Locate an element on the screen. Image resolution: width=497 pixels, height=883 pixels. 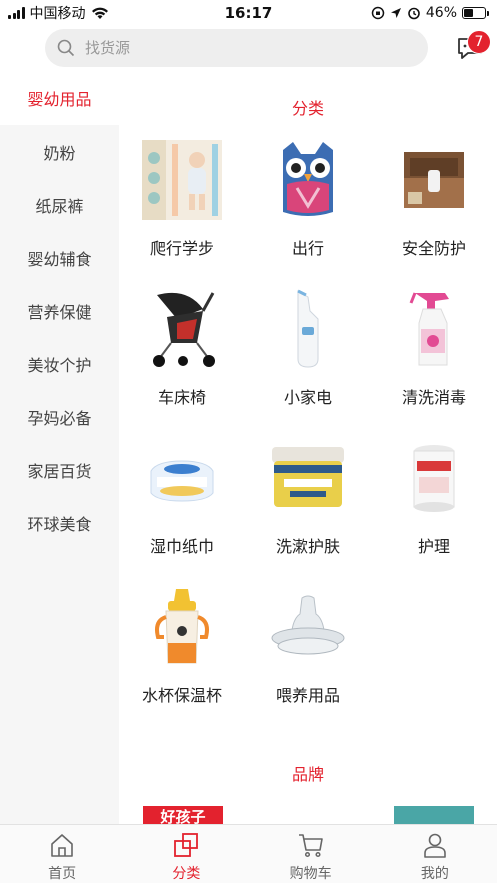
search-input is located at coordinates (235, 48).